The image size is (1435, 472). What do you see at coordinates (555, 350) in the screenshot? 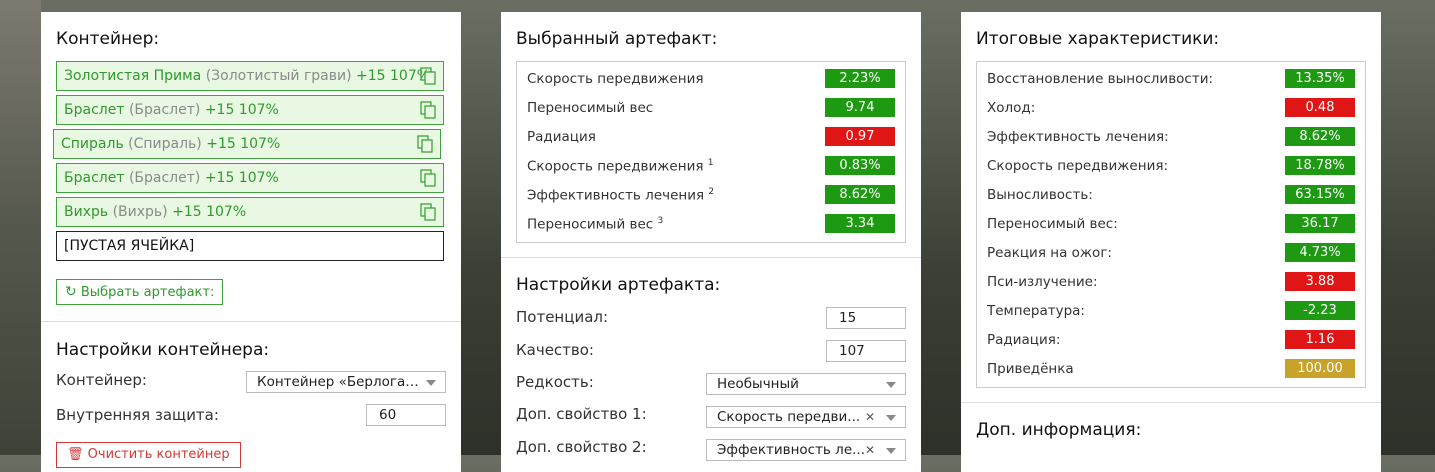
I see `quality-label: Качество:` at bounding box center [555, 350].